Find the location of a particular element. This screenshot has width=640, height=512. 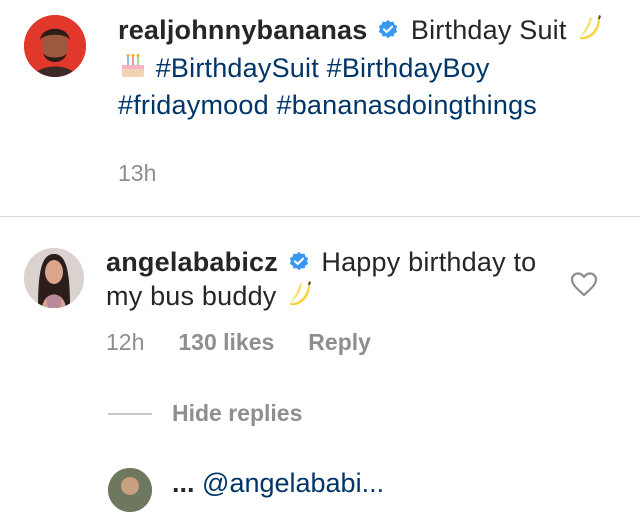

birthday-cake-emoji-icon is located at coordinates (133, 70).